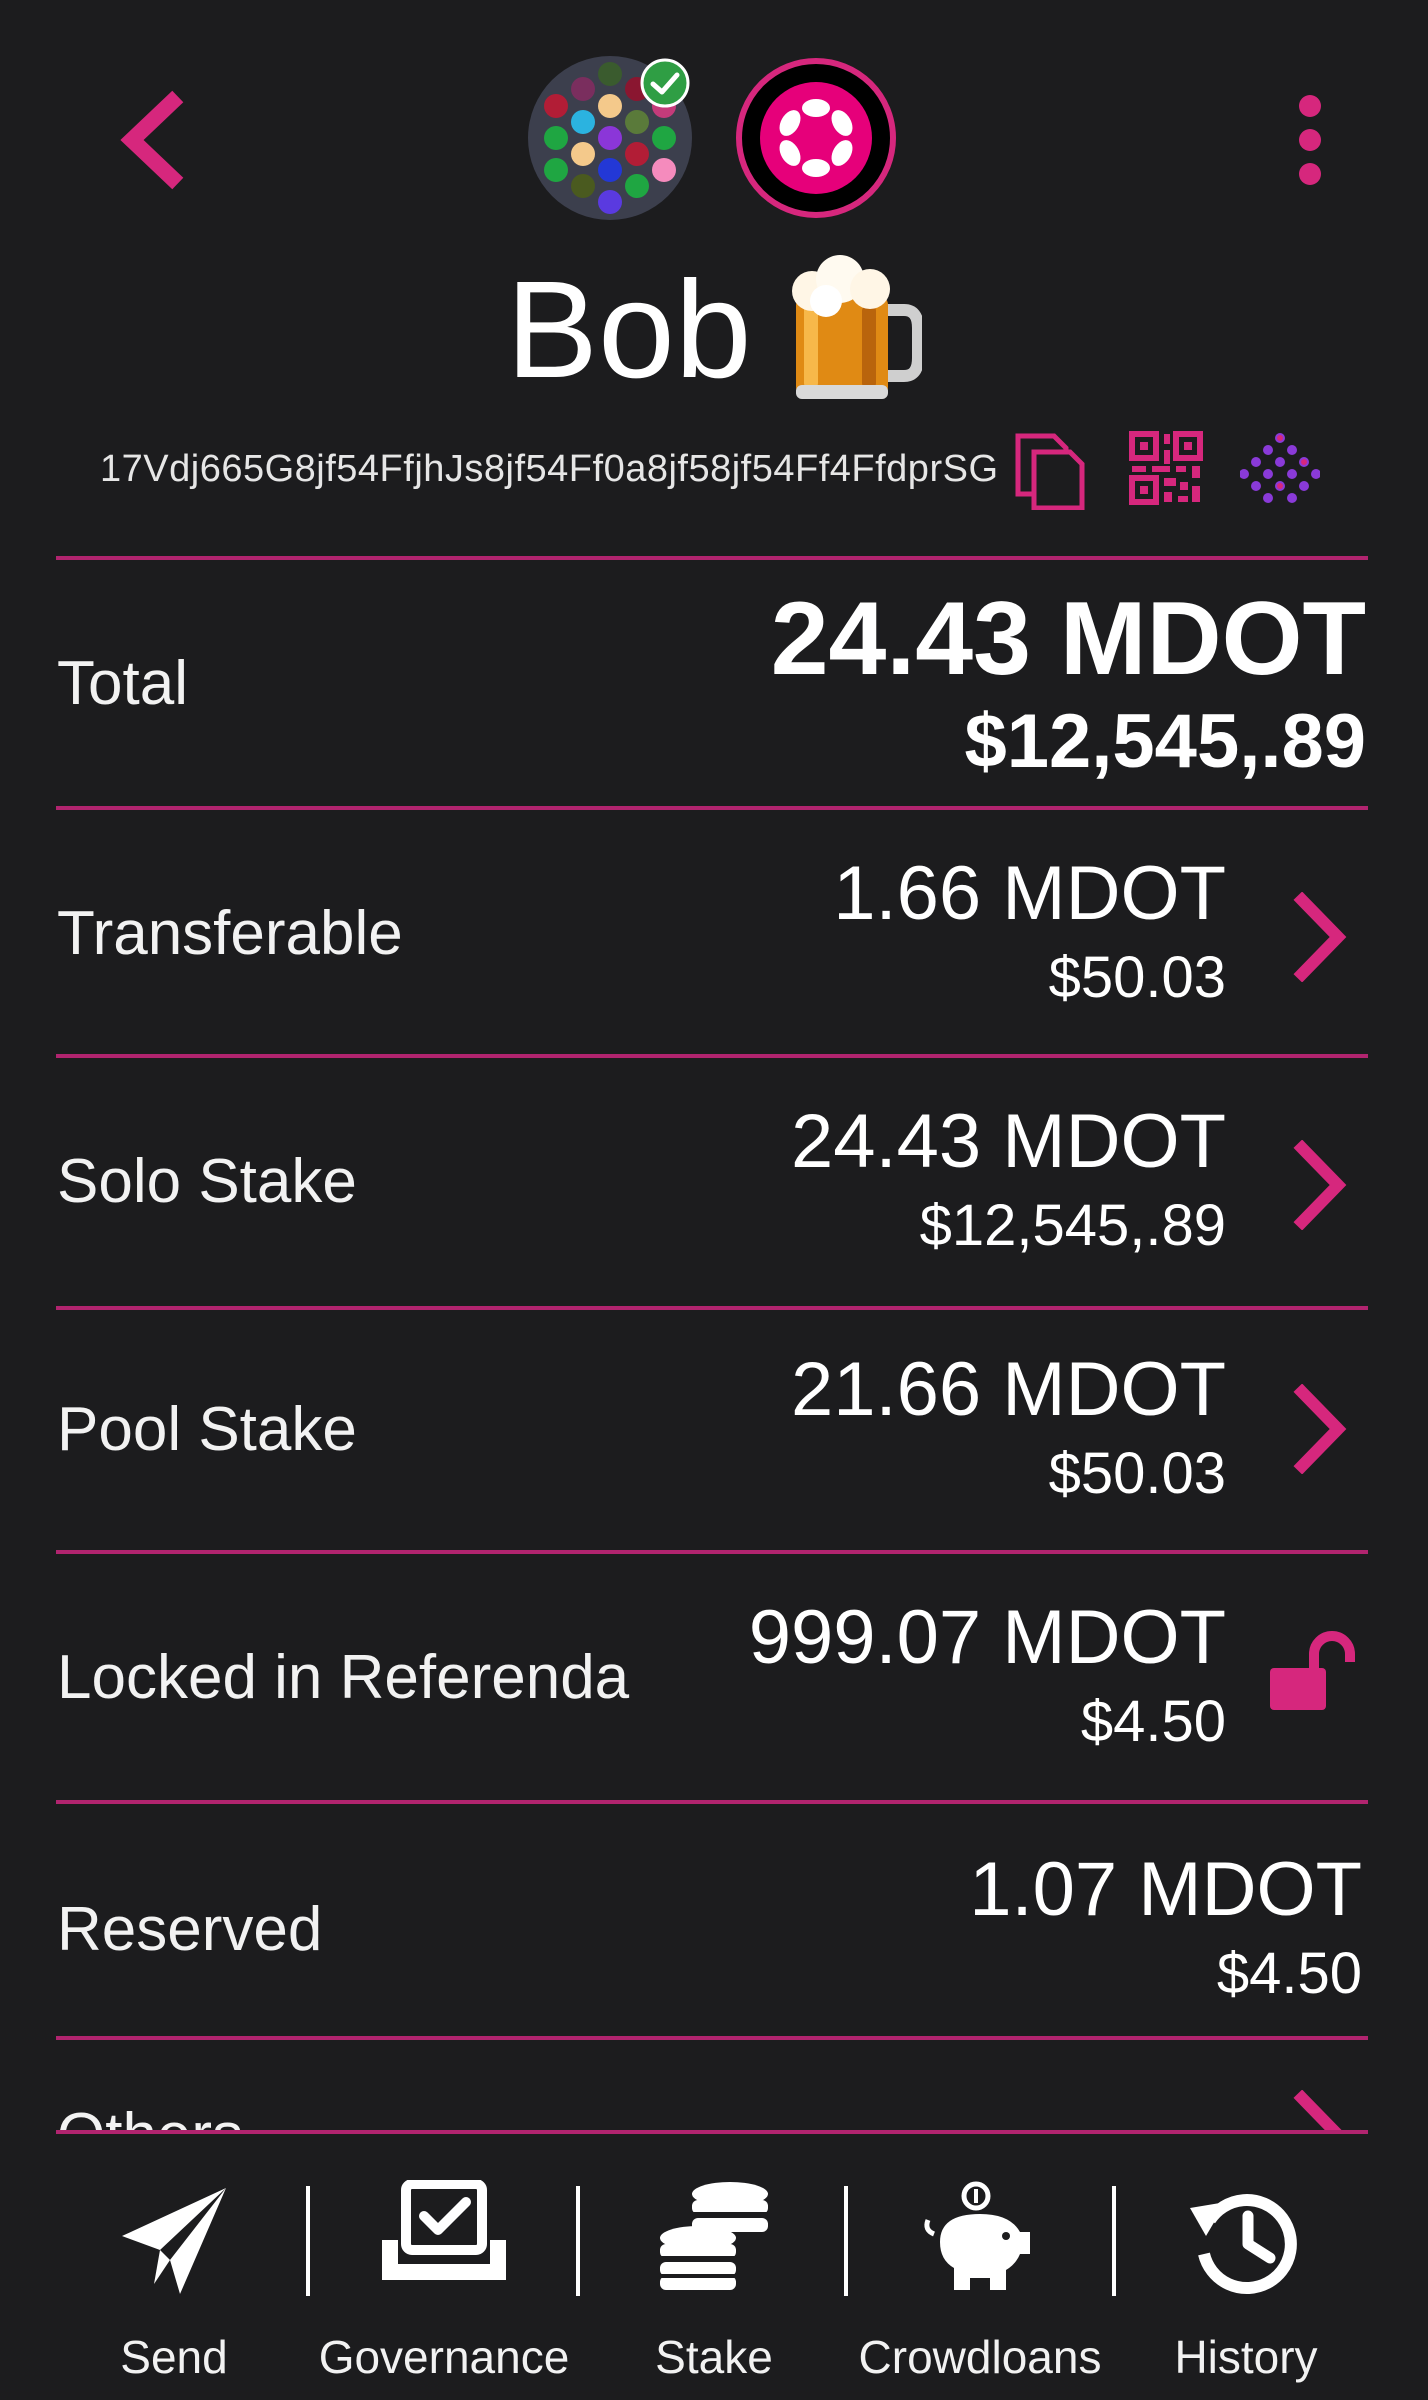 The height and width of the screenshot is (2400, 1428). I want to click on pool-stake-fiat: $50.03, so click(1137, 1473).